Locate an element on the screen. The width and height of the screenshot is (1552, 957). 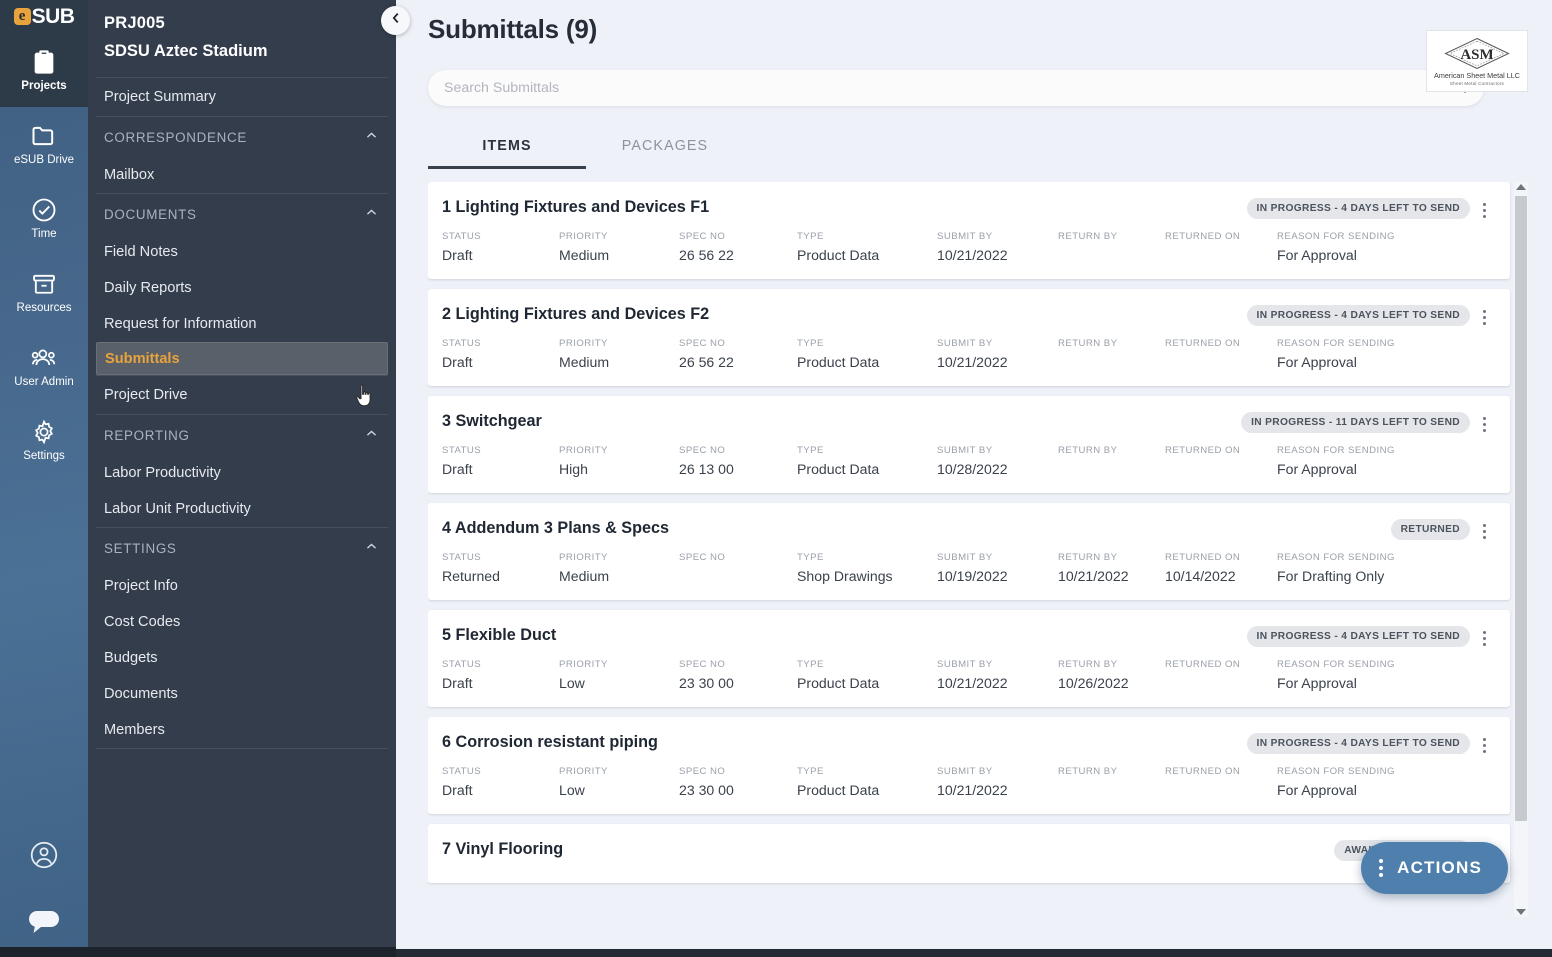
scroll-down-arrow-icon is located at coordinates (1521, 912).